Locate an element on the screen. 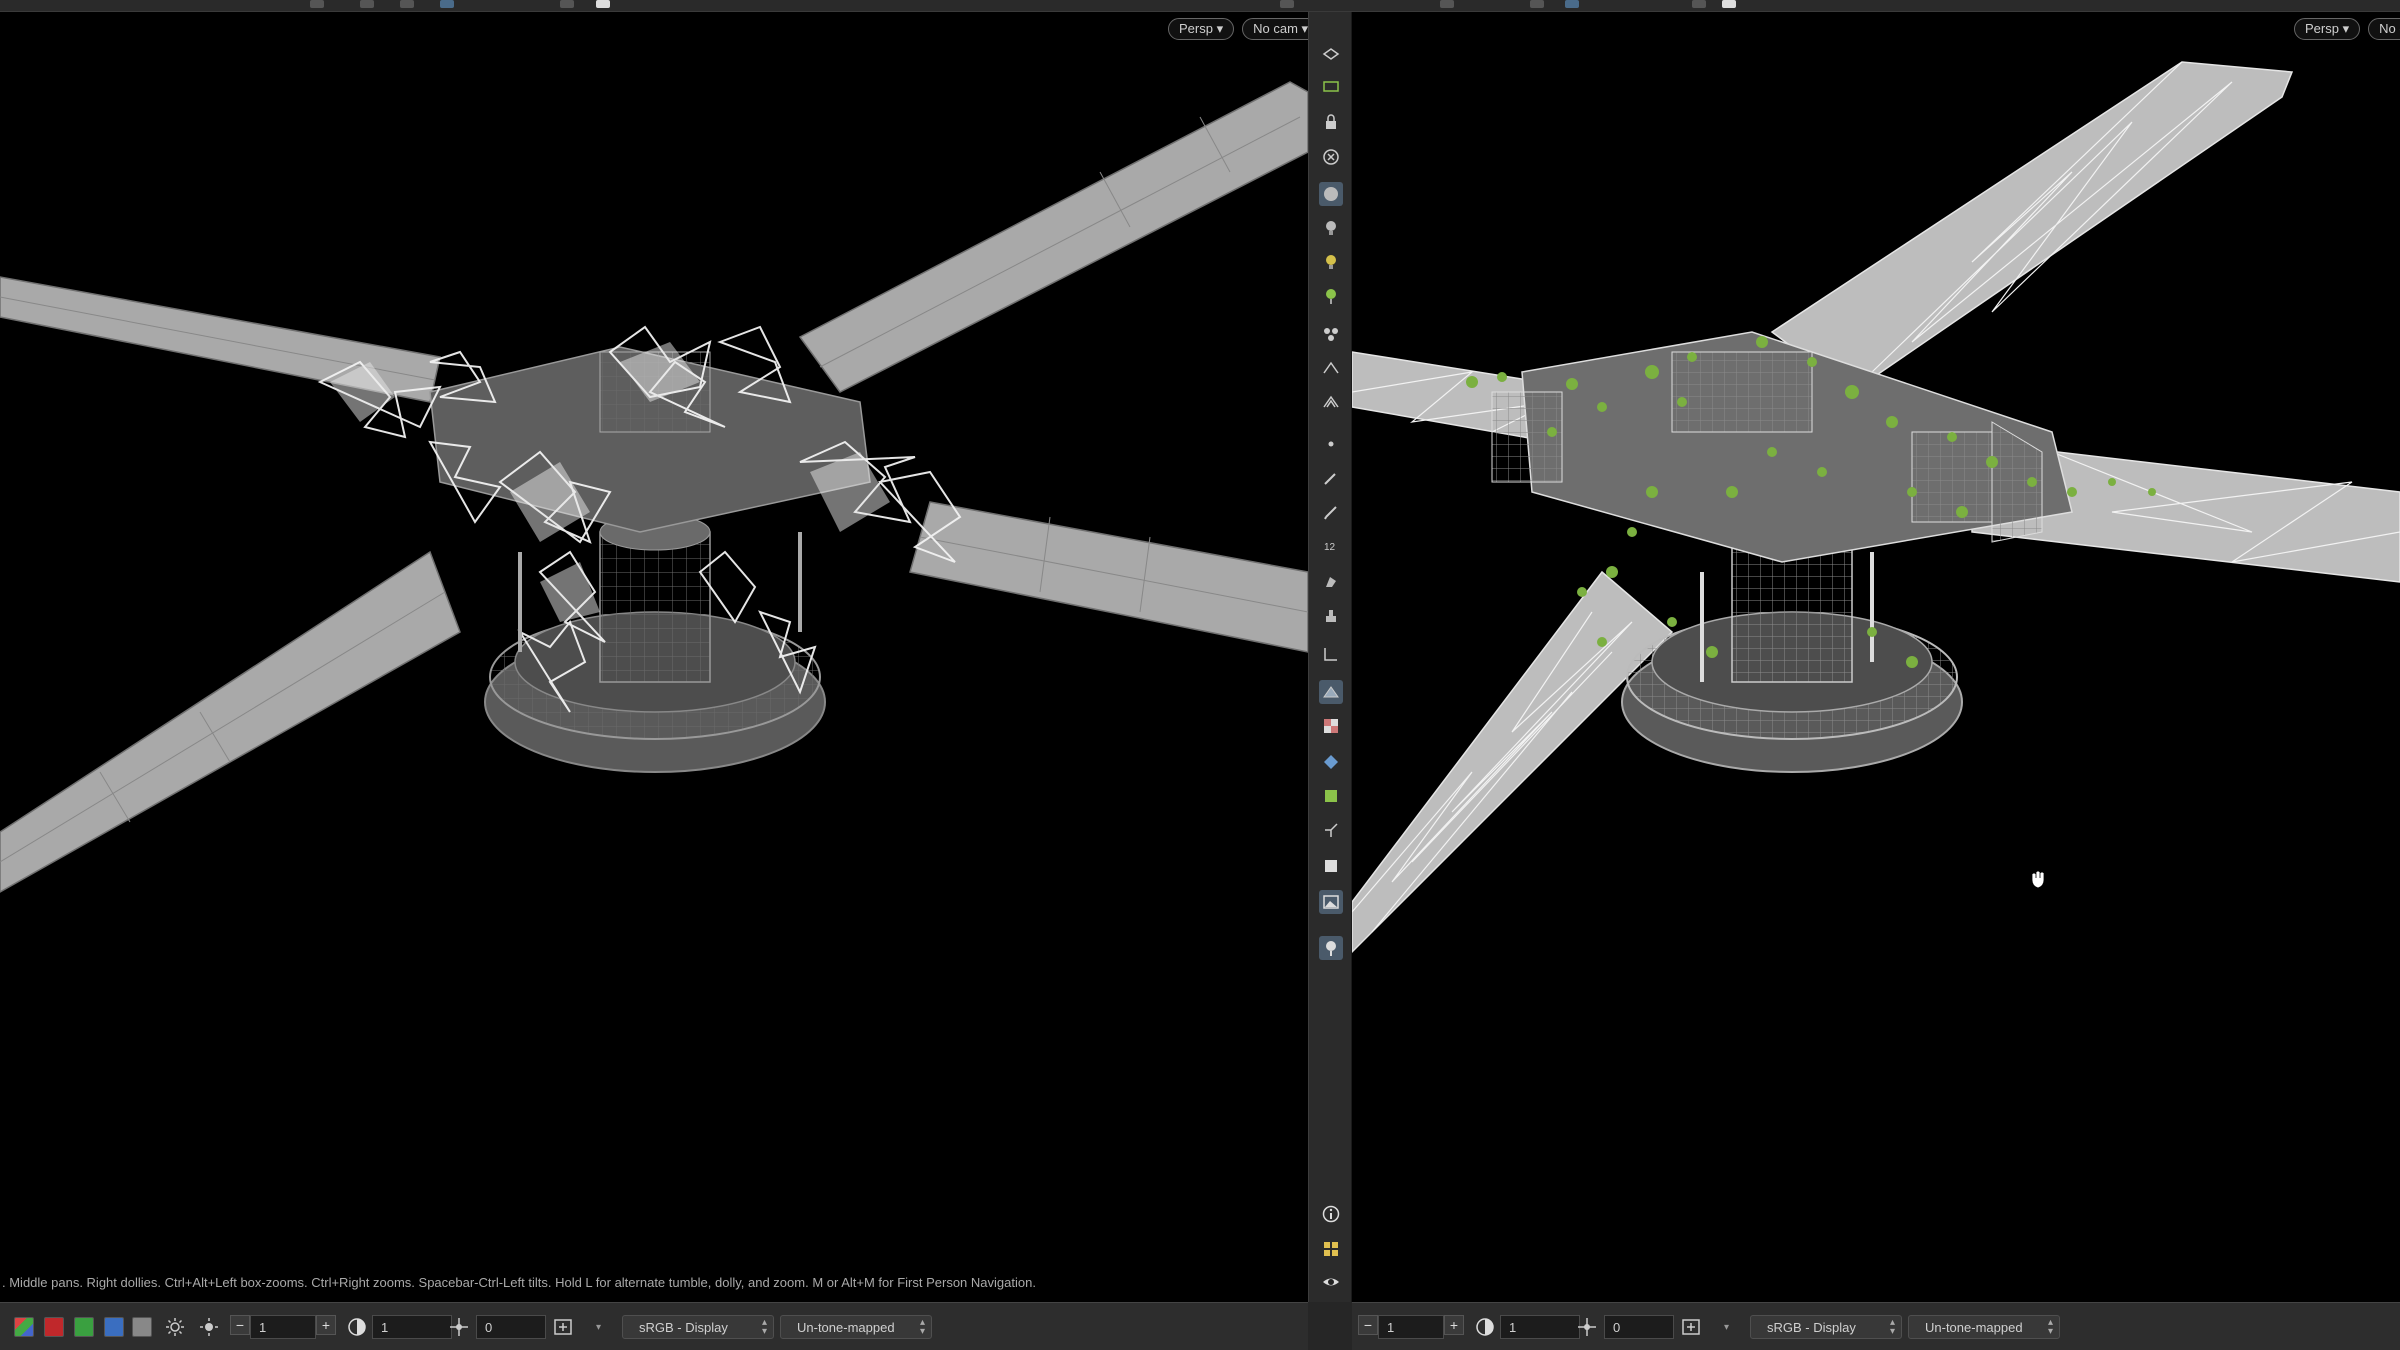 This screenshot has width=2400, height=1350. light-bulb-green-icon is located at coordinates (1331, 262).